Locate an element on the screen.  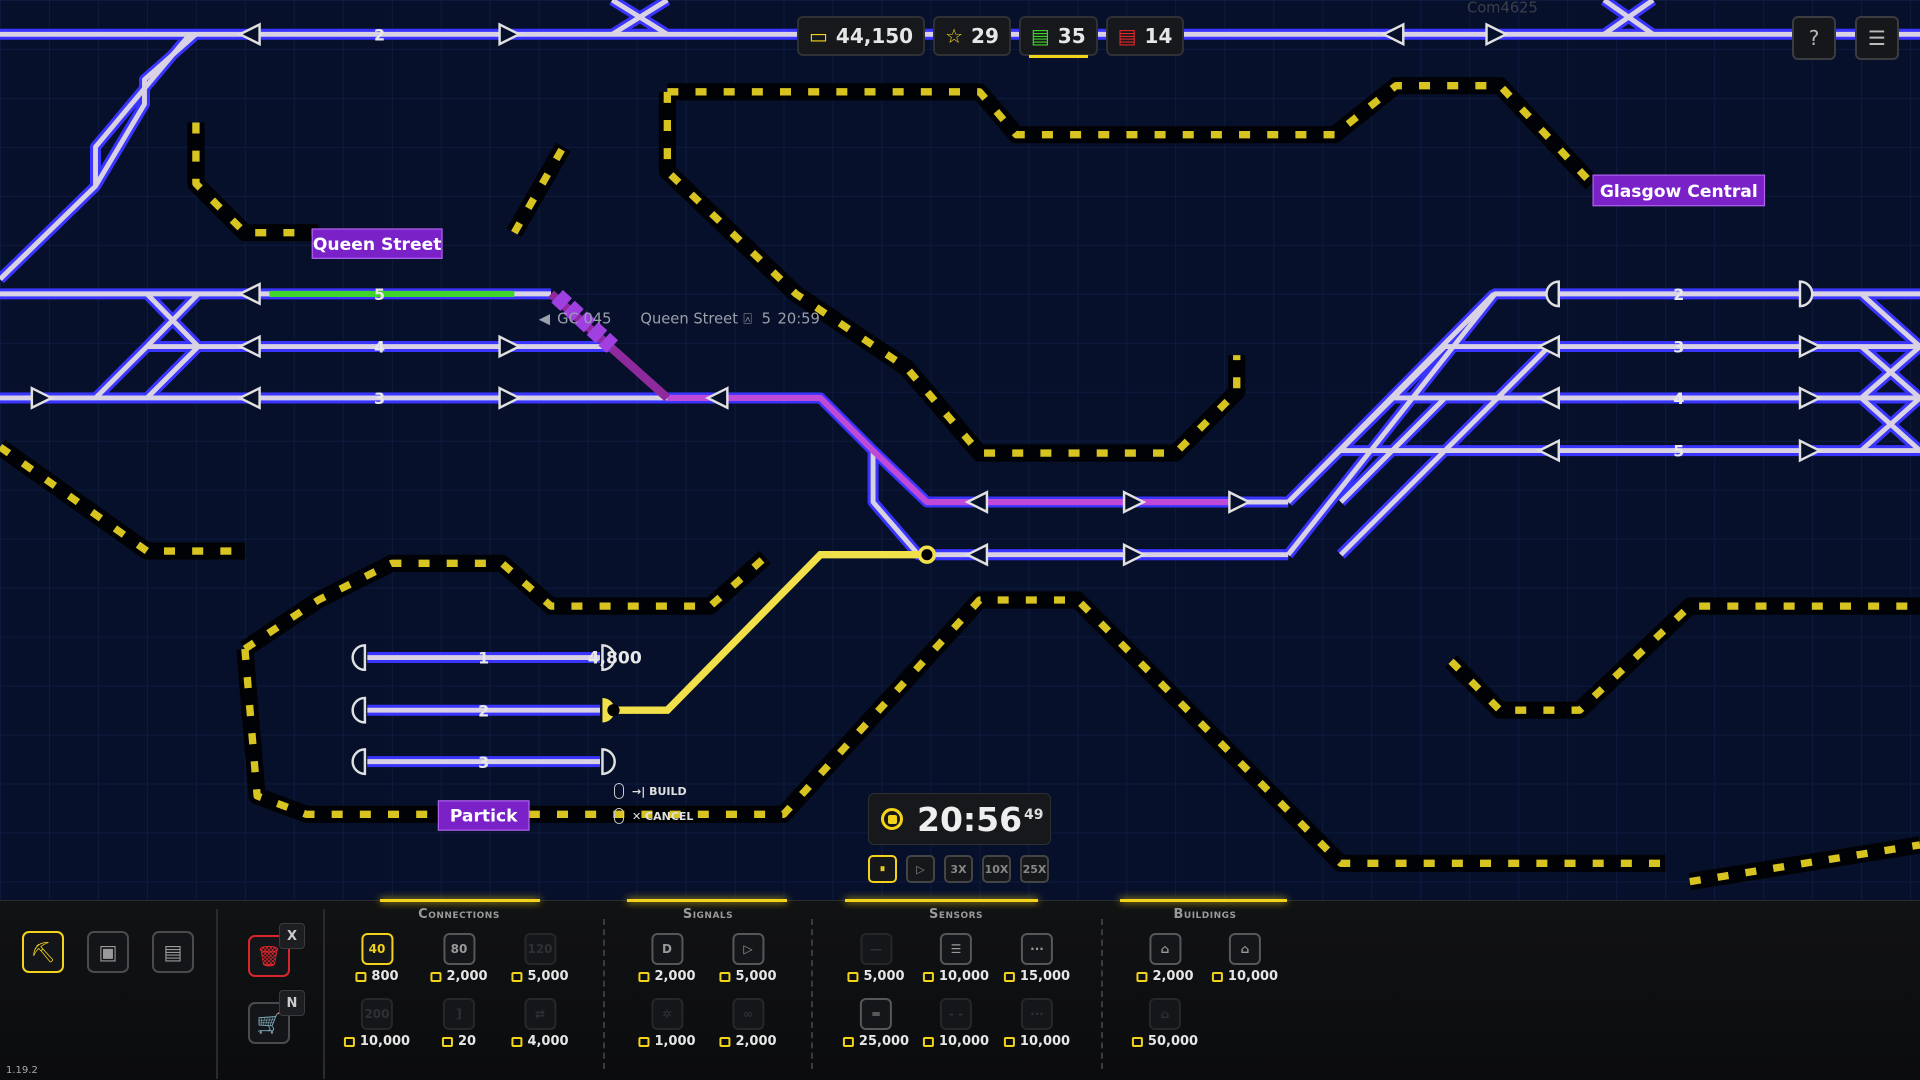
station-label-queen-street: Queen Street is located at coordinates (377, 243).